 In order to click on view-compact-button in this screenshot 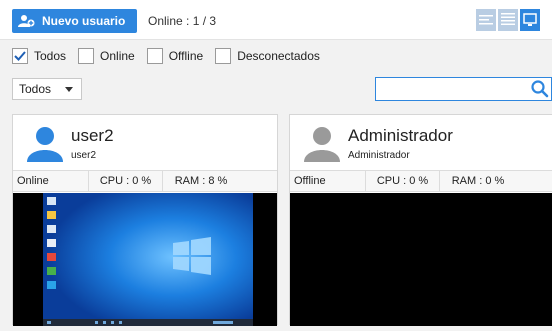, I will do `click(486, 20)`.